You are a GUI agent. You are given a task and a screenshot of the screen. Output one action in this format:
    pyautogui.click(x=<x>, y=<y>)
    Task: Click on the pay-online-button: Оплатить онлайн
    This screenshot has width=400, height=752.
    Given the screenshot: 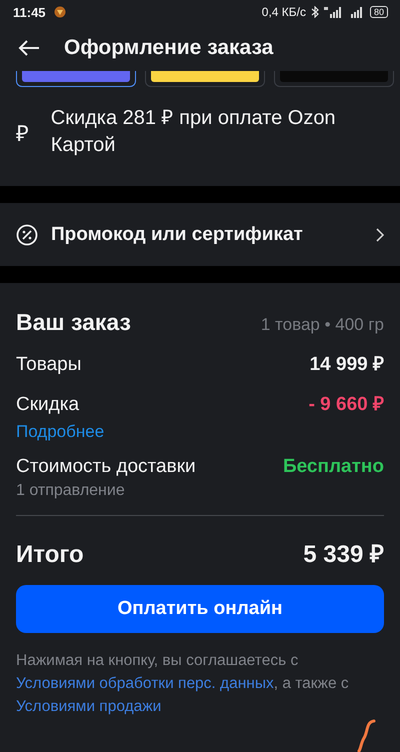 What is the action you would take?
    pyautogui.click(x=200, y=609)
    